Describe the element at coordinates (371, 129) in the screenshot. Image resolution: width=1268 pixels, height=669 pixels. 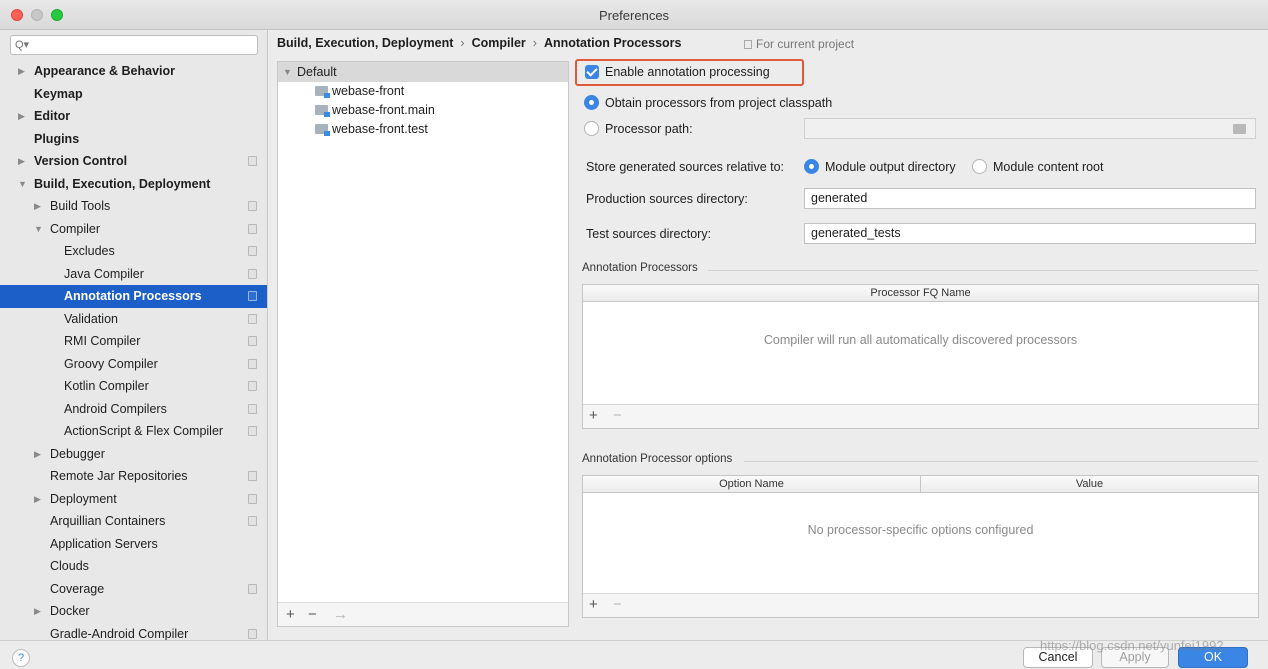
I see `module-item: webase-front.test` at that location.